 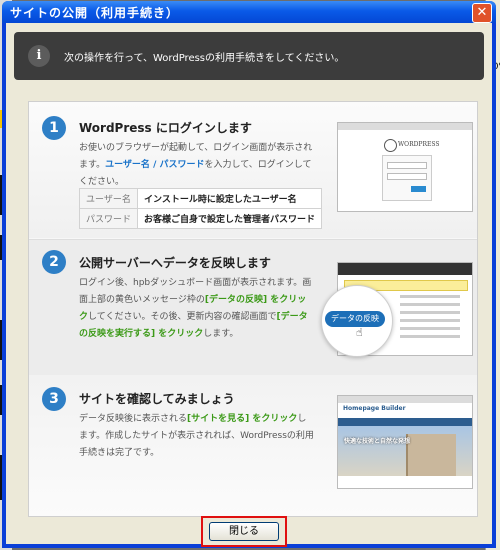 I want to click on step-number: 1, so click(x=54, y=128).